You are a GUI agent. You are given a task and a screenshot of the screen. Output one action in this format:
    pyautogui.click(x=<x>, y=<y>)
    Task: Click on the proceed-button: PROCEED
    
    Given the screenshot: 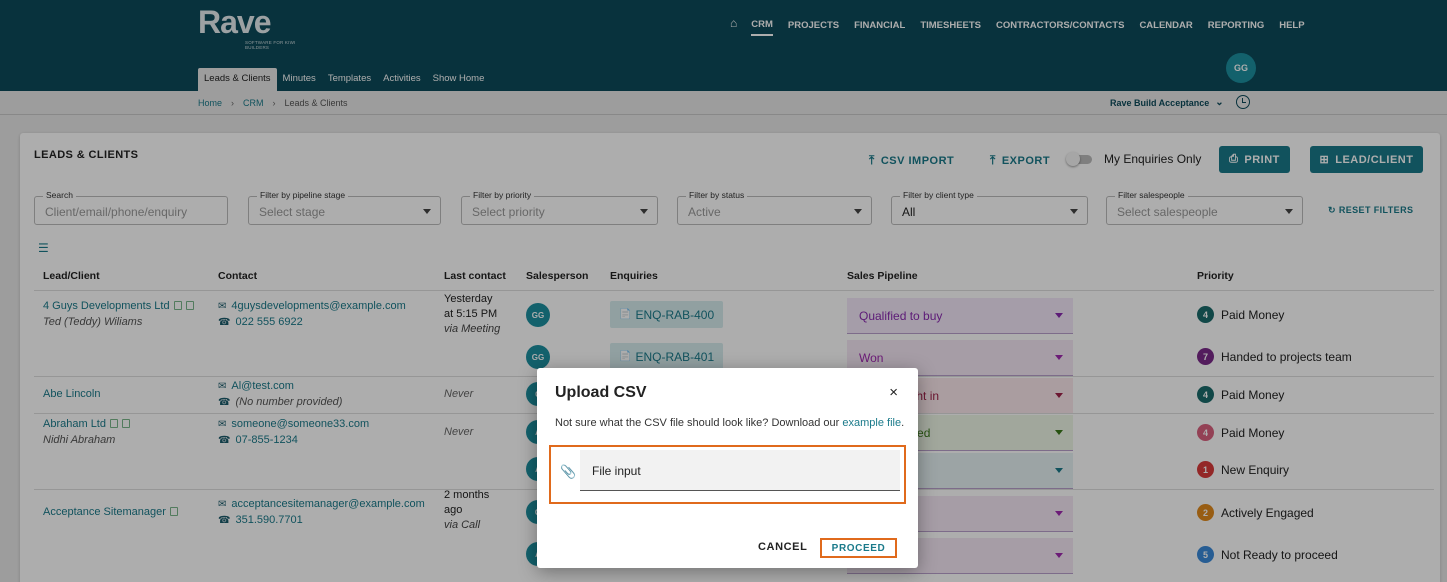 What is the action you would take?
    pyautogui.click(x=858, y=548)
    